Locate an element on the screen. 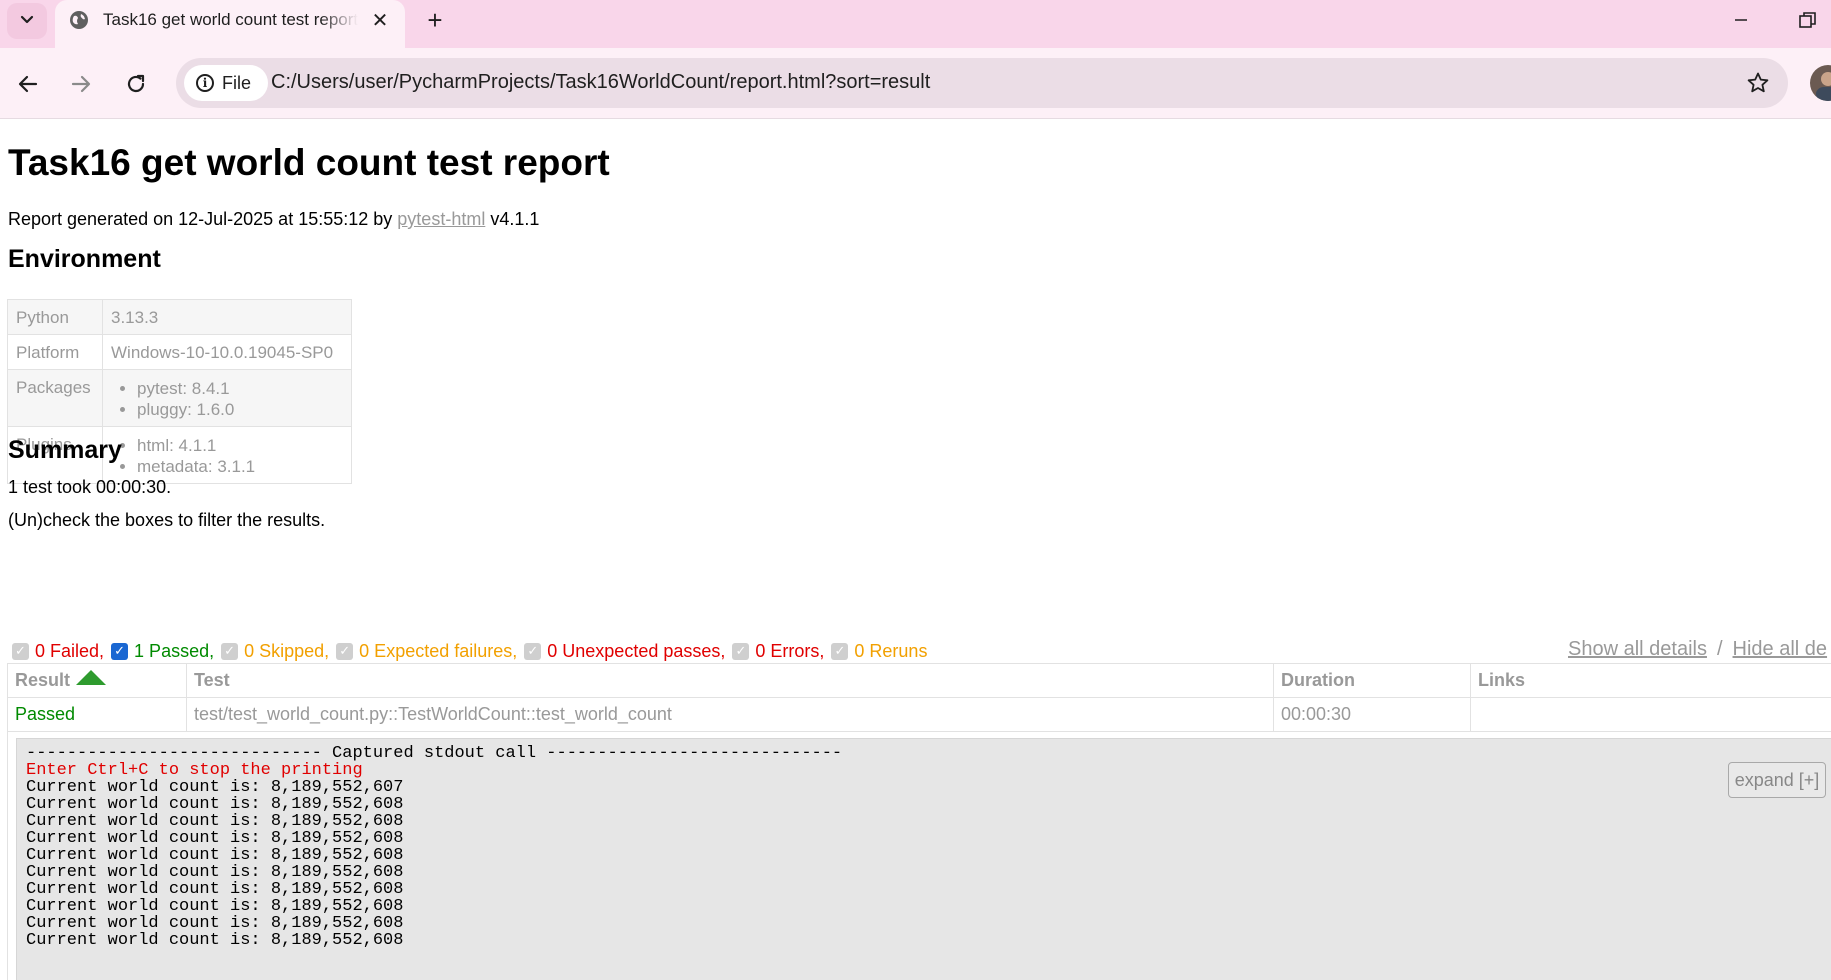 This screenshot has height=980, width=1831. results-header-row: Result Test Duration Links is located at coordinates (919, 680).